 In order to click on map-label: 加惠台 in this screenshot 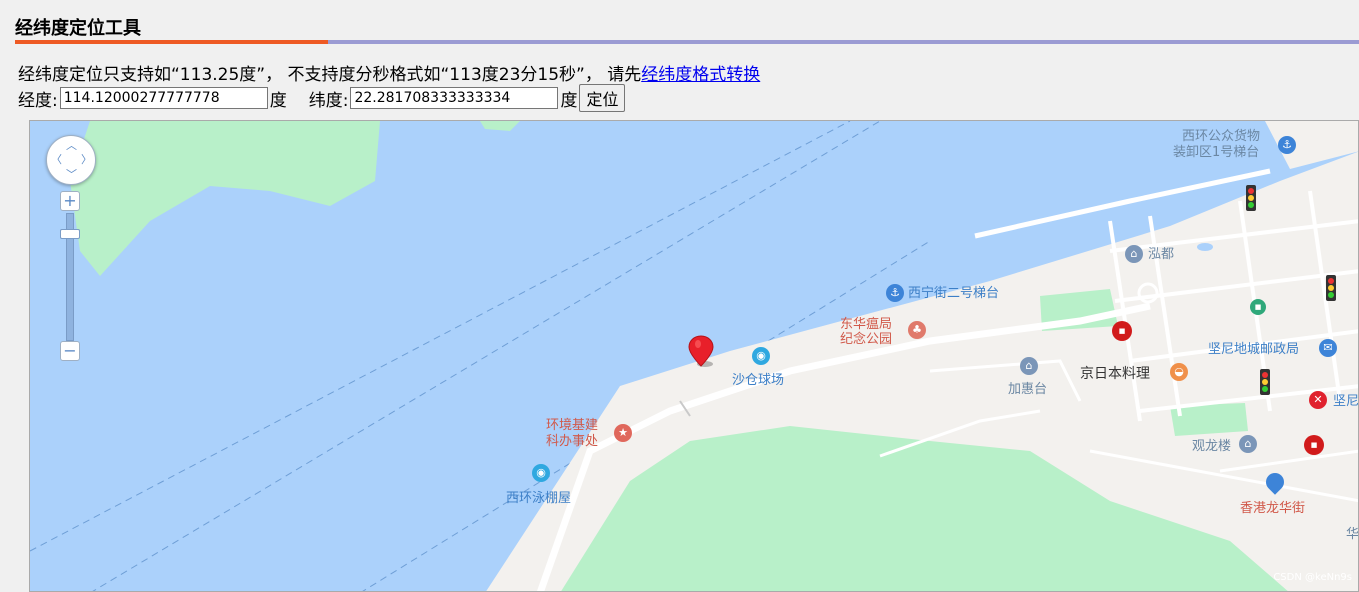, I will do `click(1028, 389)`.